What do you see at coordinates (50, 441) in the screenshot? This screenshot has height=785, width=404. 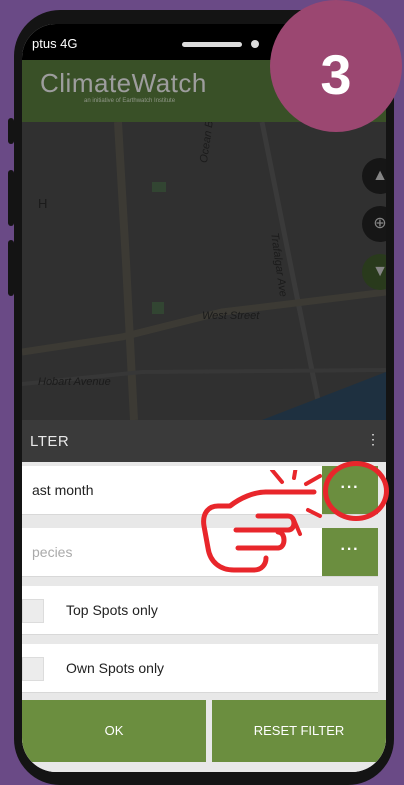 I see `filter-title: LTER` at bounding box center [50, 441].